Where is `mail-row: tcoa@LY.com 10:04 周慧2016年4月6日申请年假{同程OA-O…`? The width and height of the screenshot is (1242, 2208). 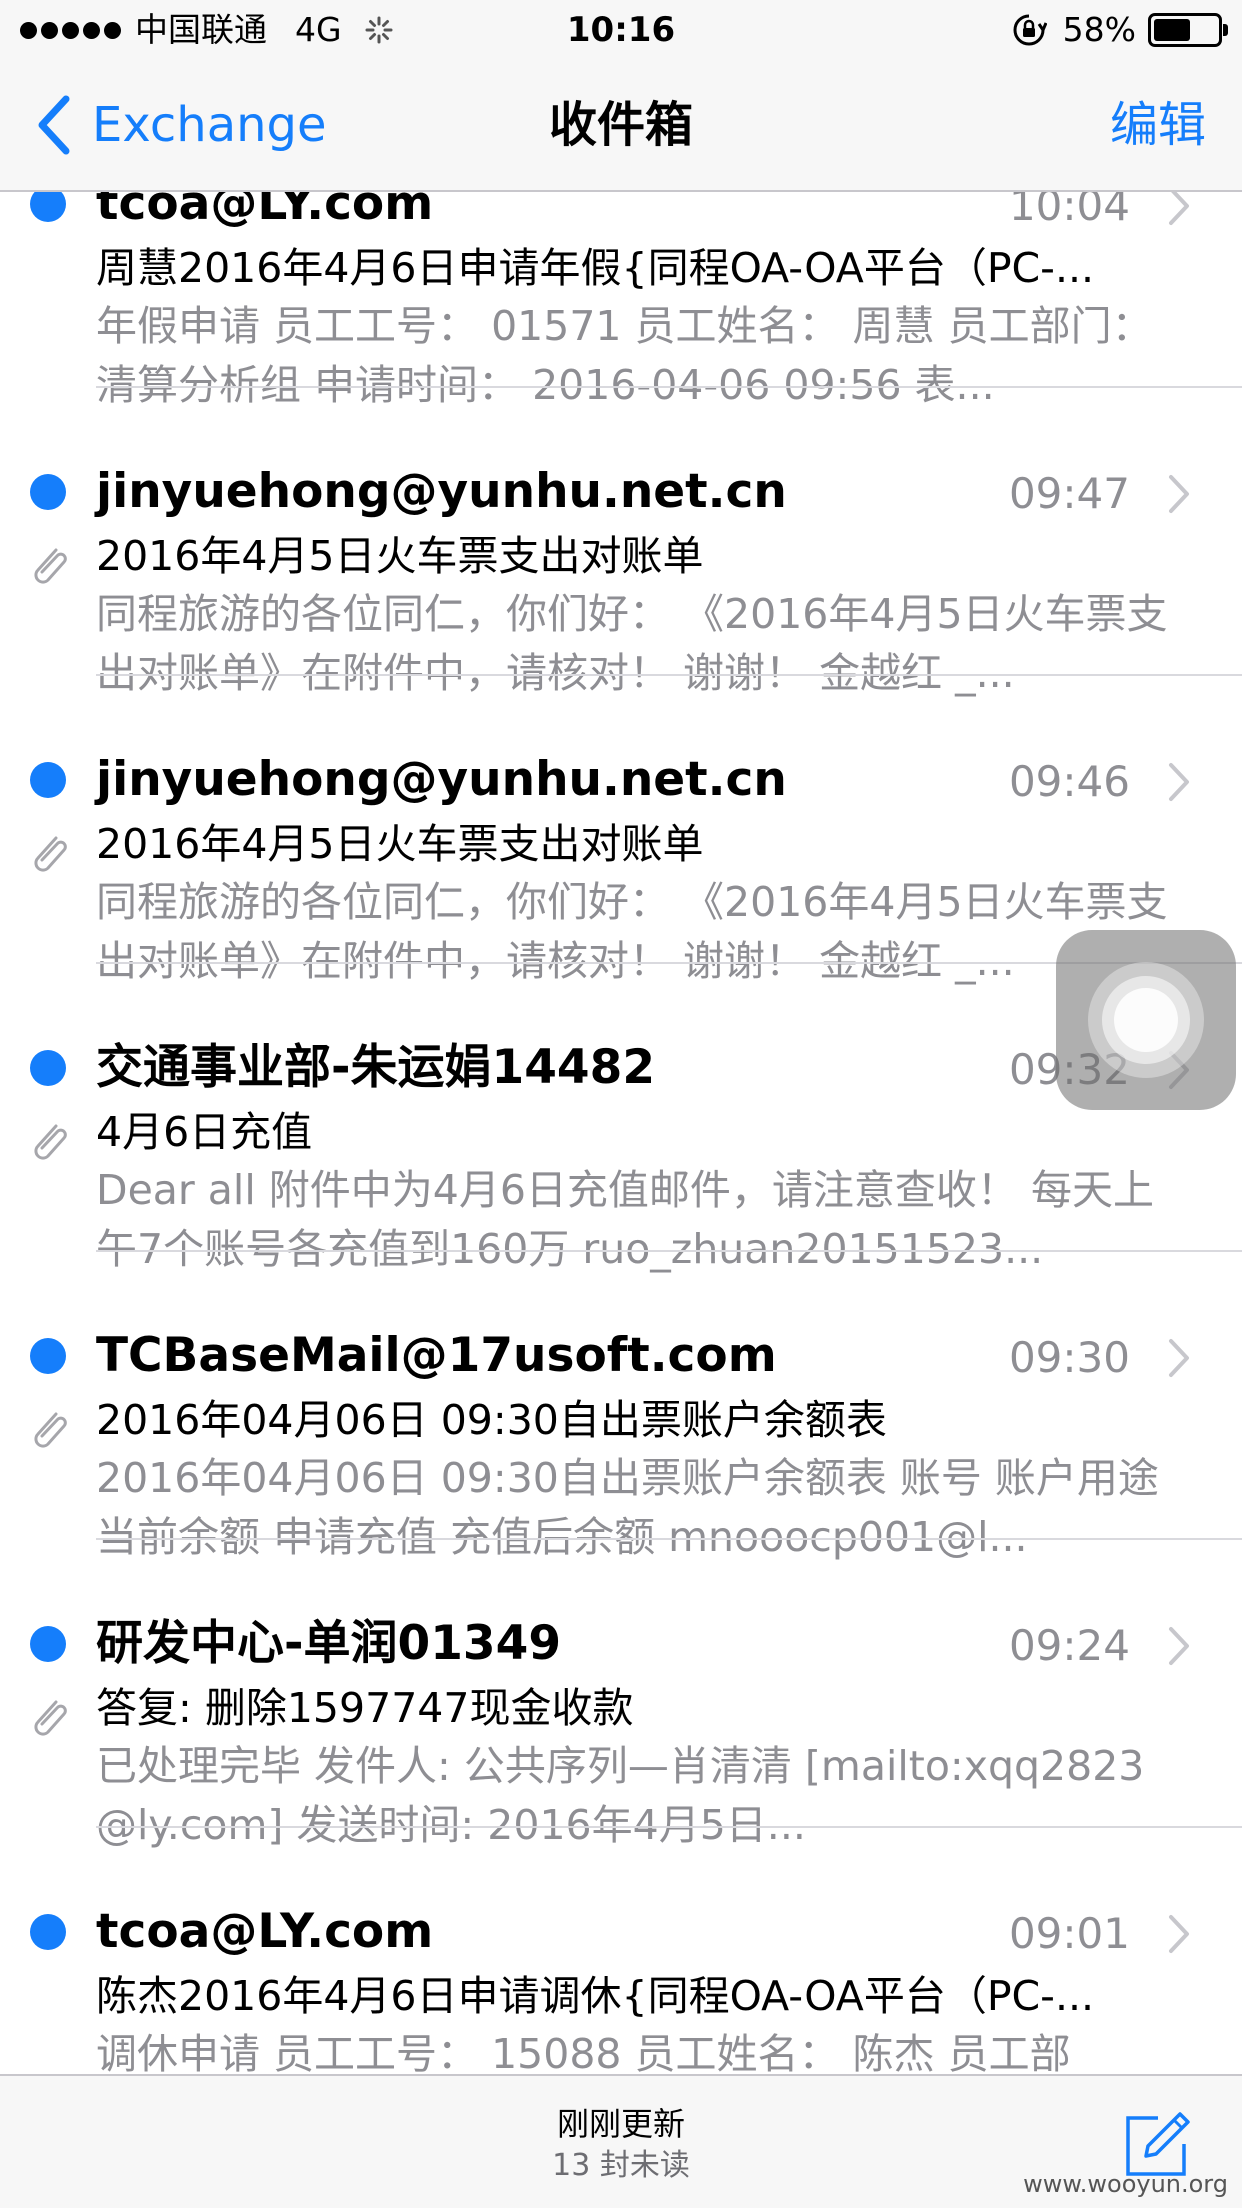
mail-row: tcoa@LY.com 10:04 周慧2016年4月6日申请年假{同程OA-O… is located at coordinates (621, 300).